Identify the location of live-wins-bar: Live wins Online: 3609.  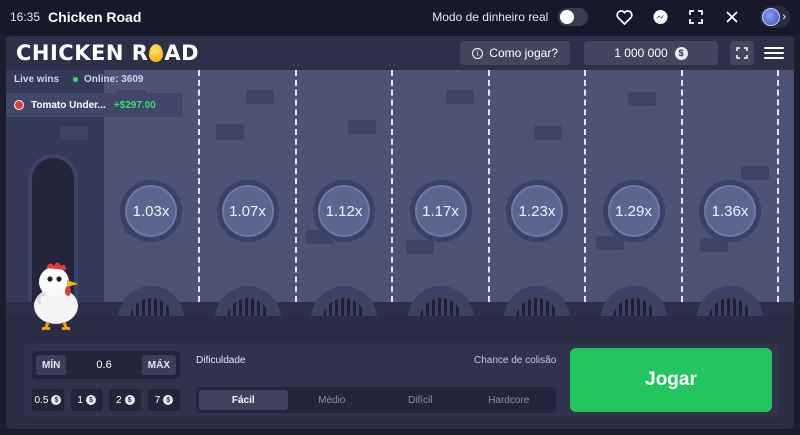
(96, 79).